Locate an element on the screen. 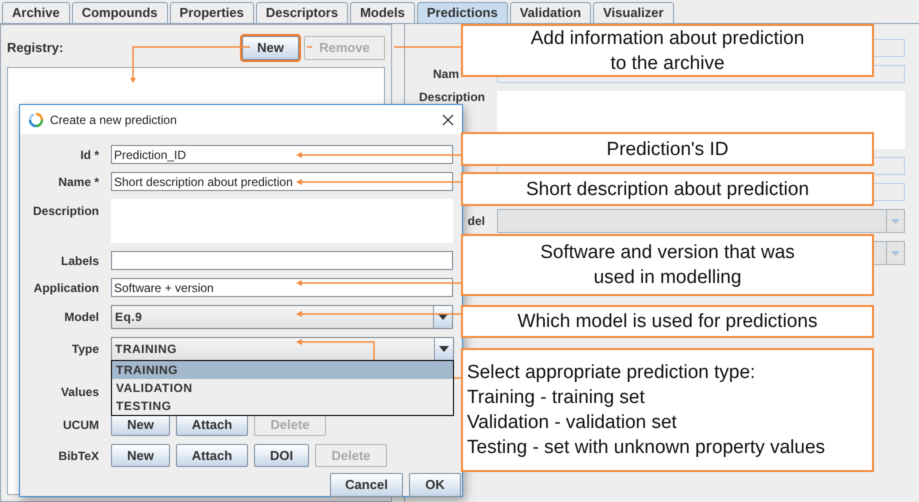  callout-tooltip: Short description about prediction is located at coordinates (667, 189).